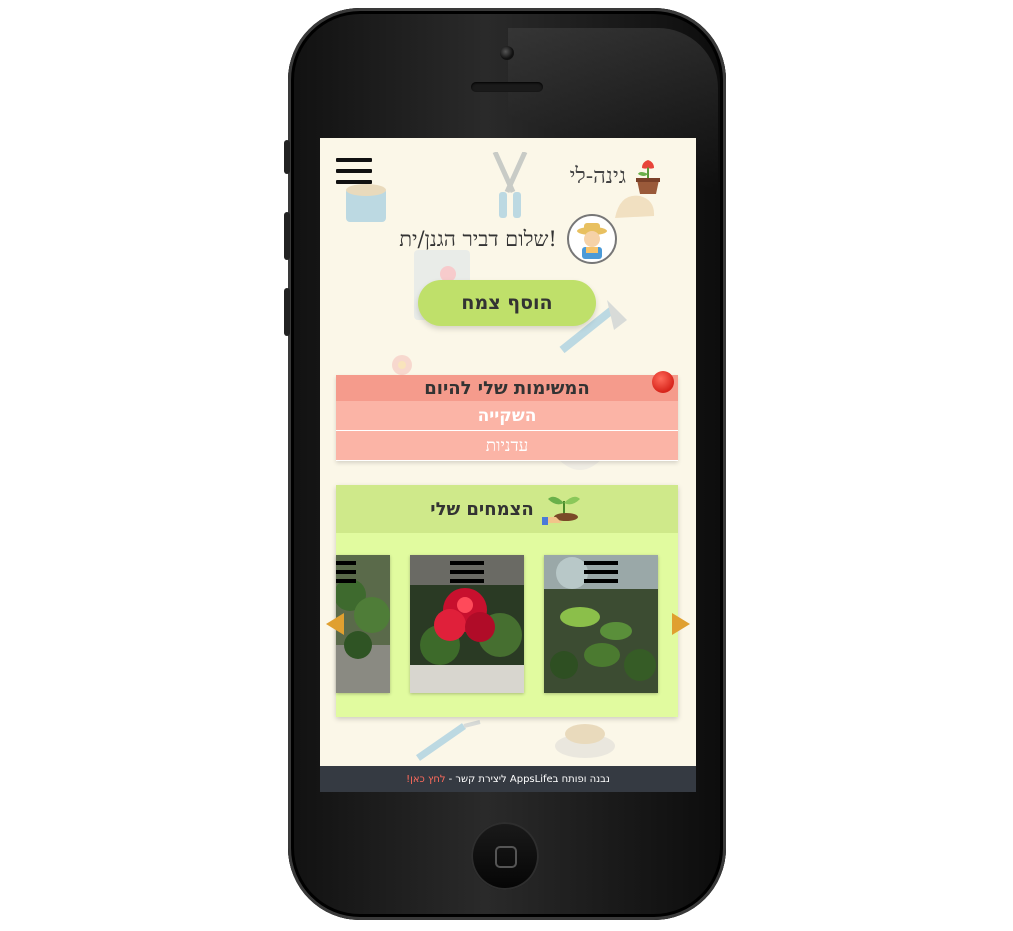 The width and height of the screenshot is (1013, 931). I want to click on pot-bottom-decoration-icon, so click(585, 741).